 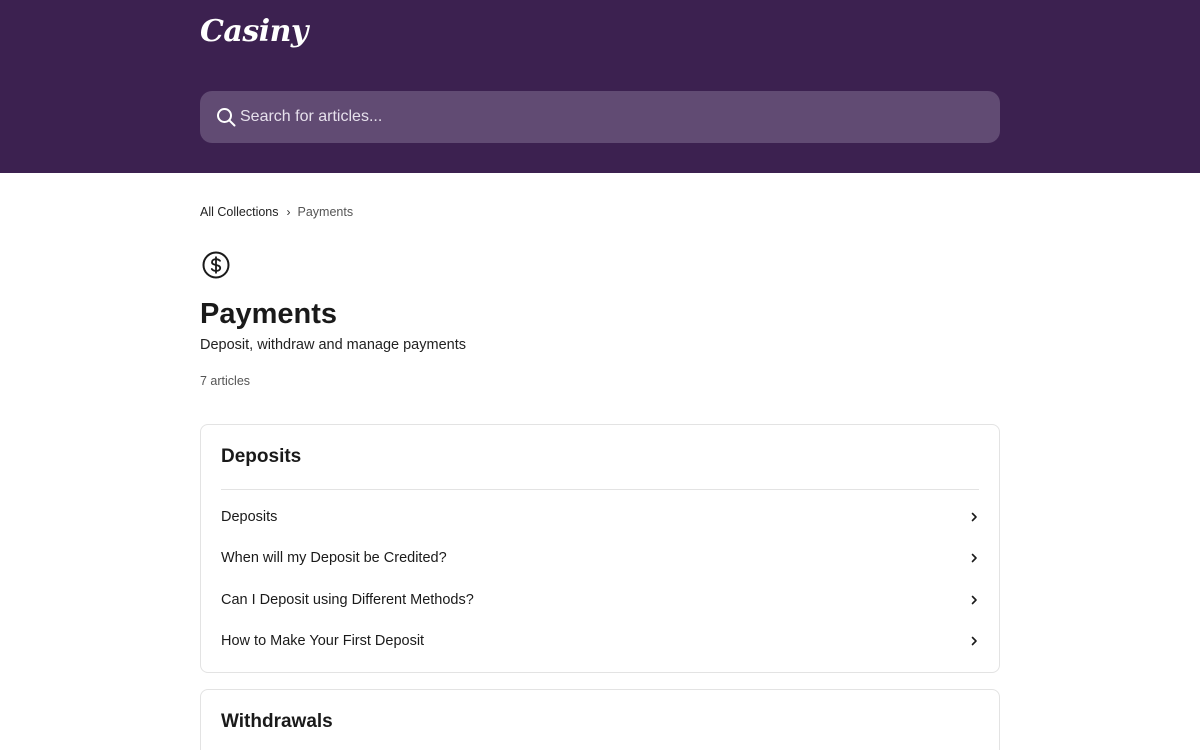 I want to click on breadcrumb-current: Payments, so click(x=325, y=212).